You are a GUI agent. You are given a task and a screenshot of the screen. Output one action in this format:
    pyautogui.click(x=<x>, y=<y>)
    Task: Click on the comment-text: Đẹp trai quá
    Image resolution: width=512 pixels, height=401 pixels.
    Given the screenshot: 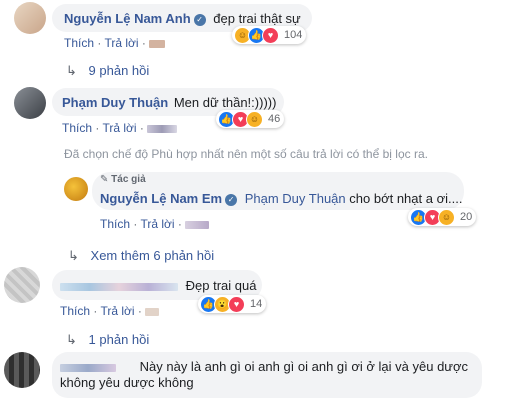 What is the action you would take?
    pyautogui.click(x=221, y=285)
    